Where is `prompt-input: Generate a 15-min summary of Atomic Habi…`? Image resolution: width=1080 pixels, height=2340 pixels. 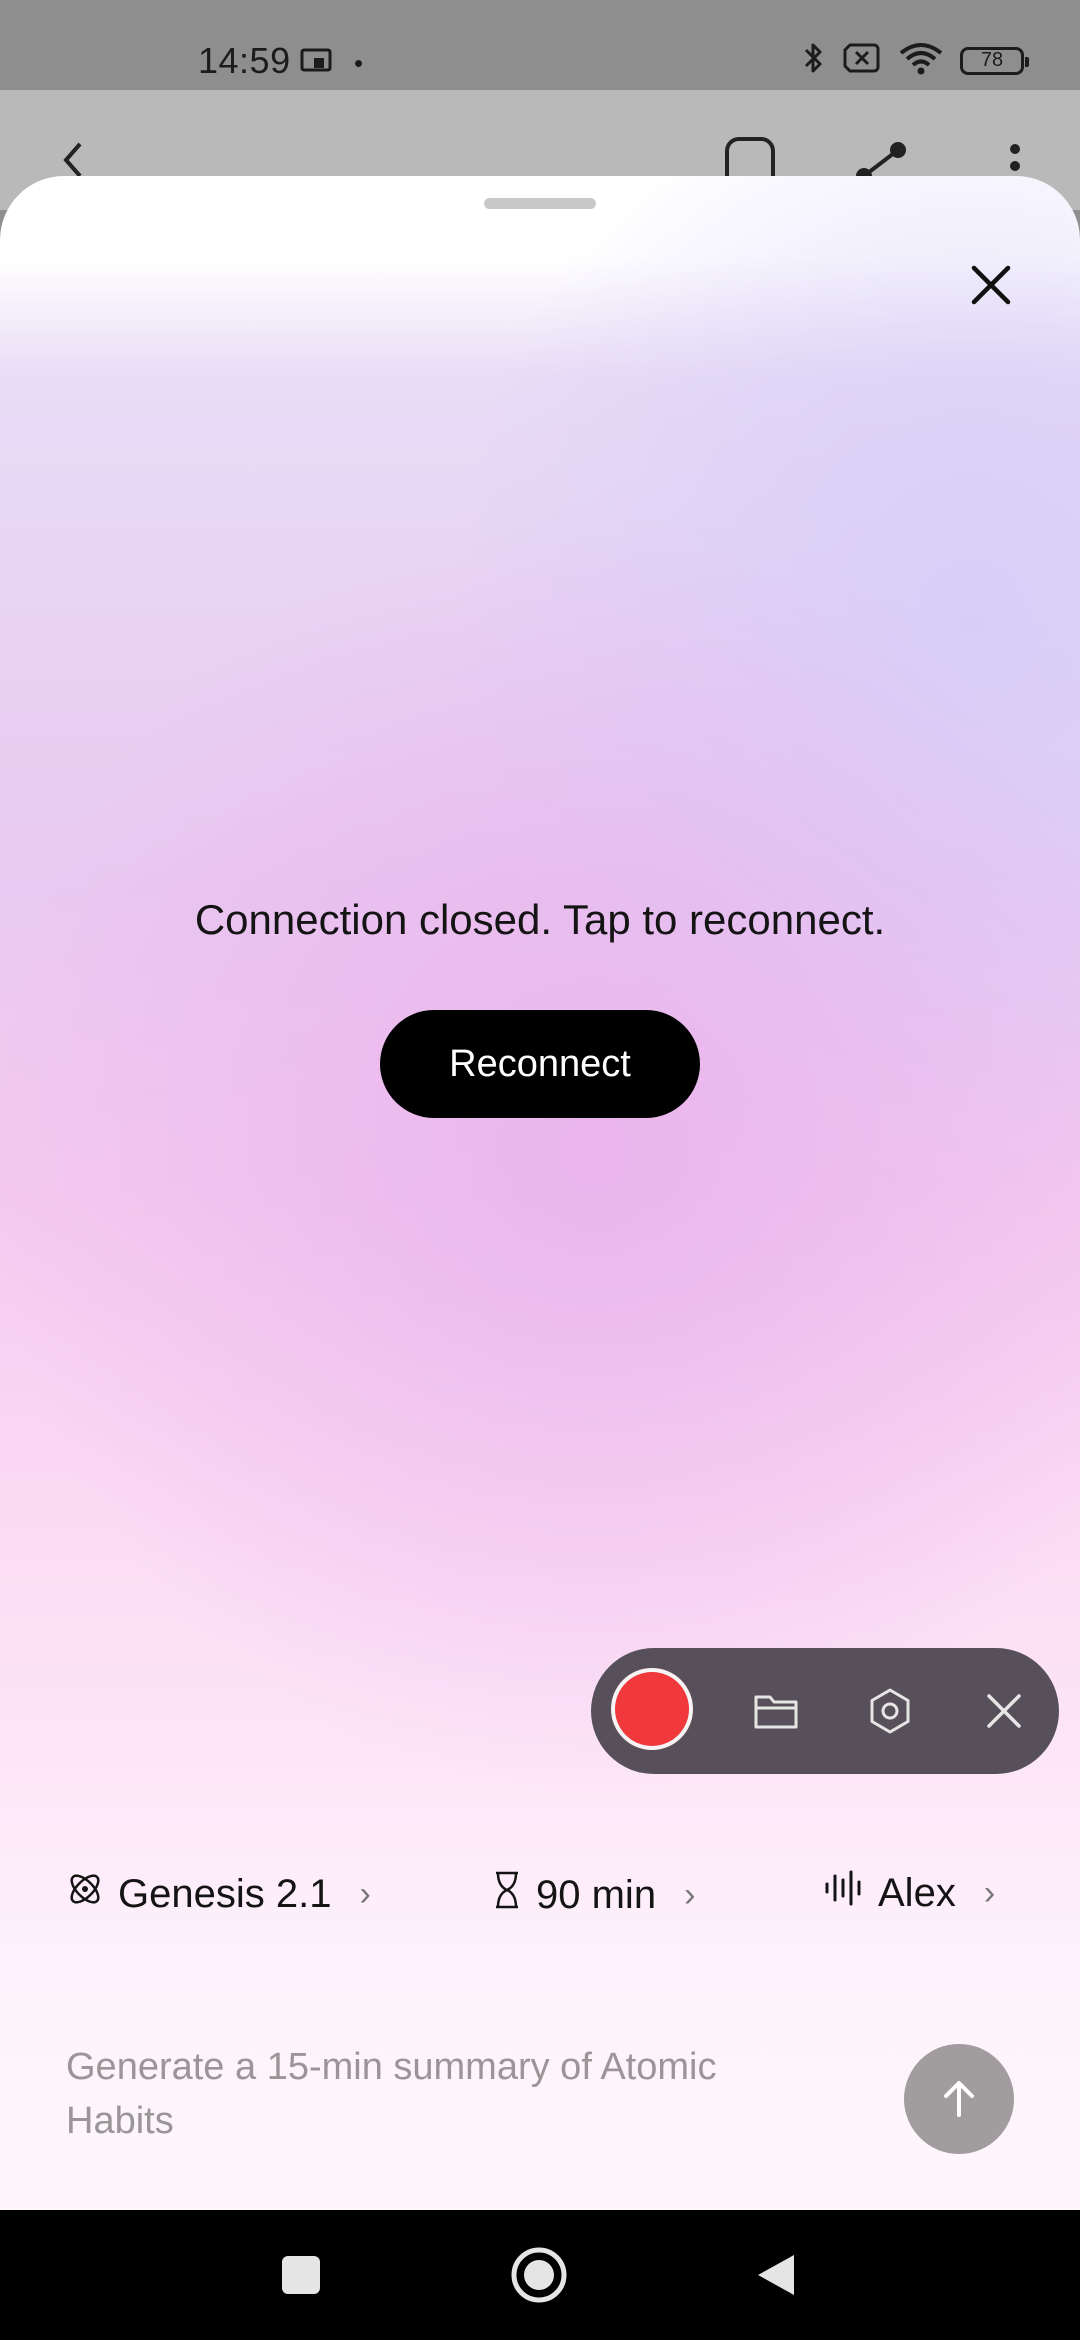 prompt-input: Generate a 15-min summary of Atomic Habi… is located at coordinates (446, 2094).